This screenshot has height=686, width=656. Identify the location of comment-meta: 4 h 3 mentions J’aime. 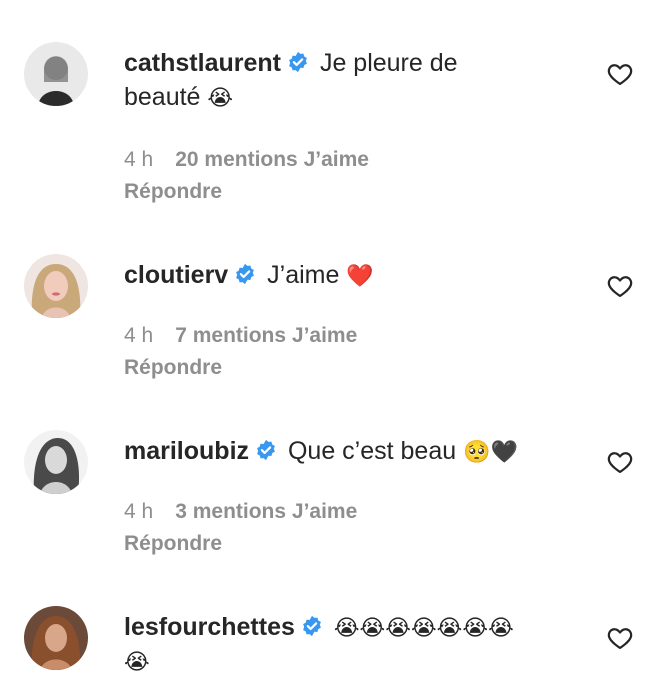
(240, 512).